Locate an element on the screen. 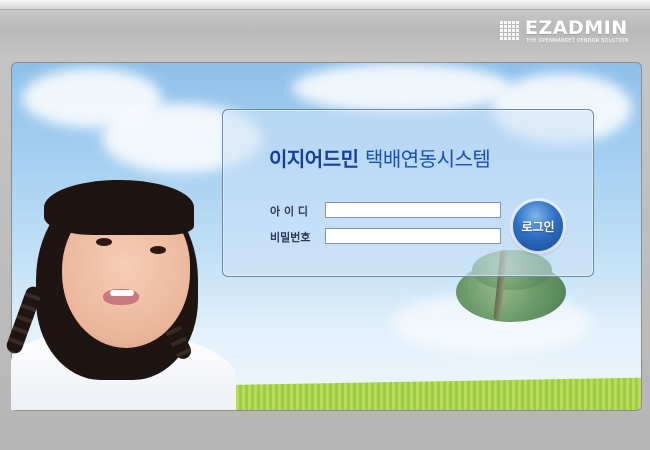 The height and width of the screenshot is (450, 650). id-input is located at coordinates (413, 210).